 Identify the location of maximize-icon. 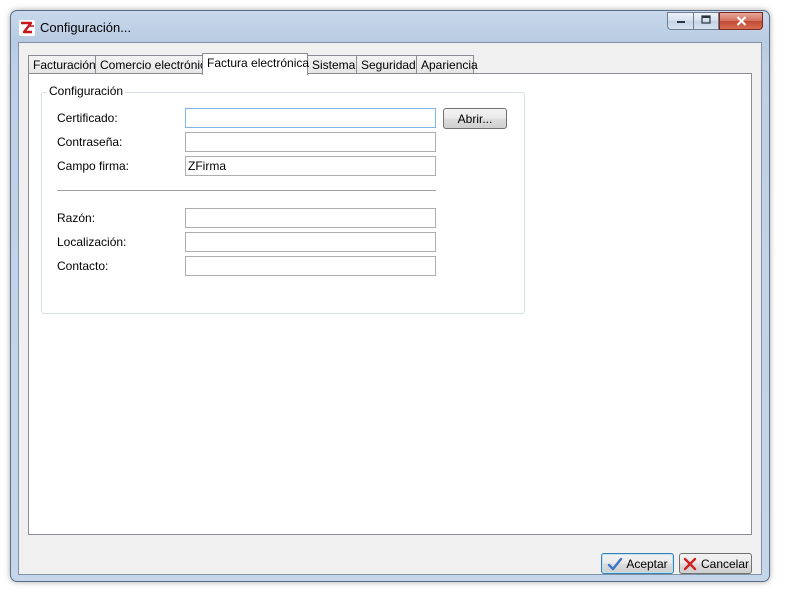
(706, 21).